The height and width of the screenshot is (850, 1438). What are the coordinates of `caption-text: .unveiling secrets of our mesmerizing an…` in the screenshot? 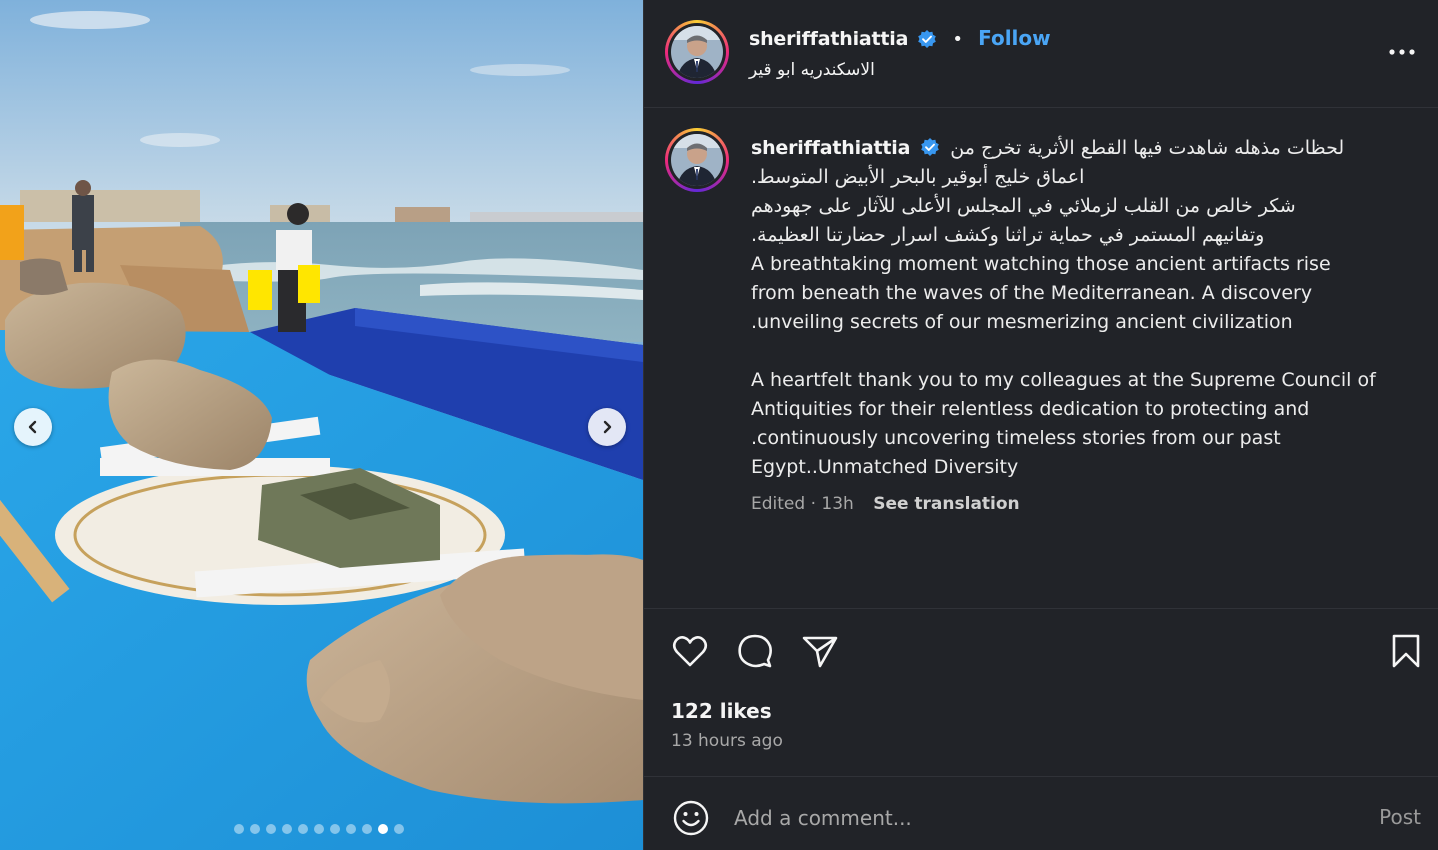 It's located at (1022, 322).